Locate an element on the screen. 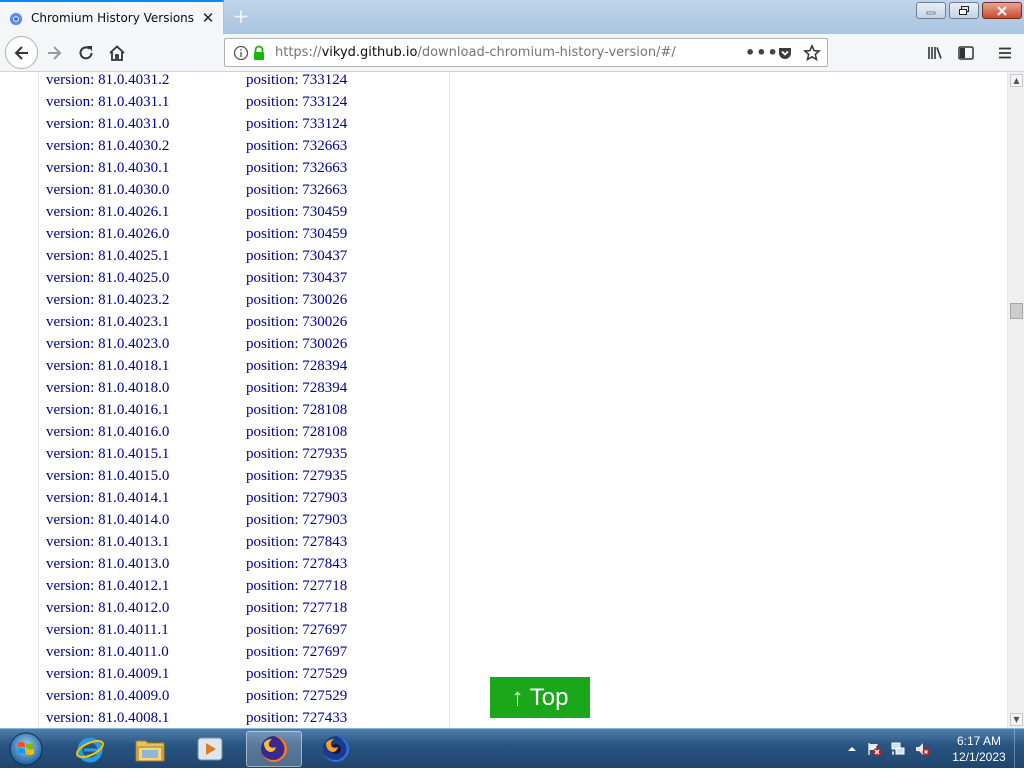 Image resolution: width=1024 pixels, height=772 pixels. network-icon is located at coordinates (898, 749).